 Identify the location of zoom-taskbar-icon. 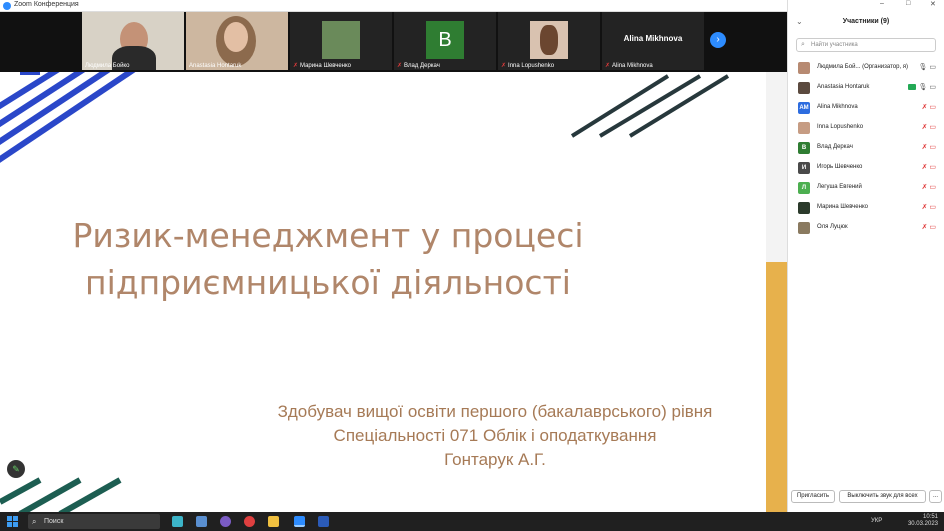
(299, 521).